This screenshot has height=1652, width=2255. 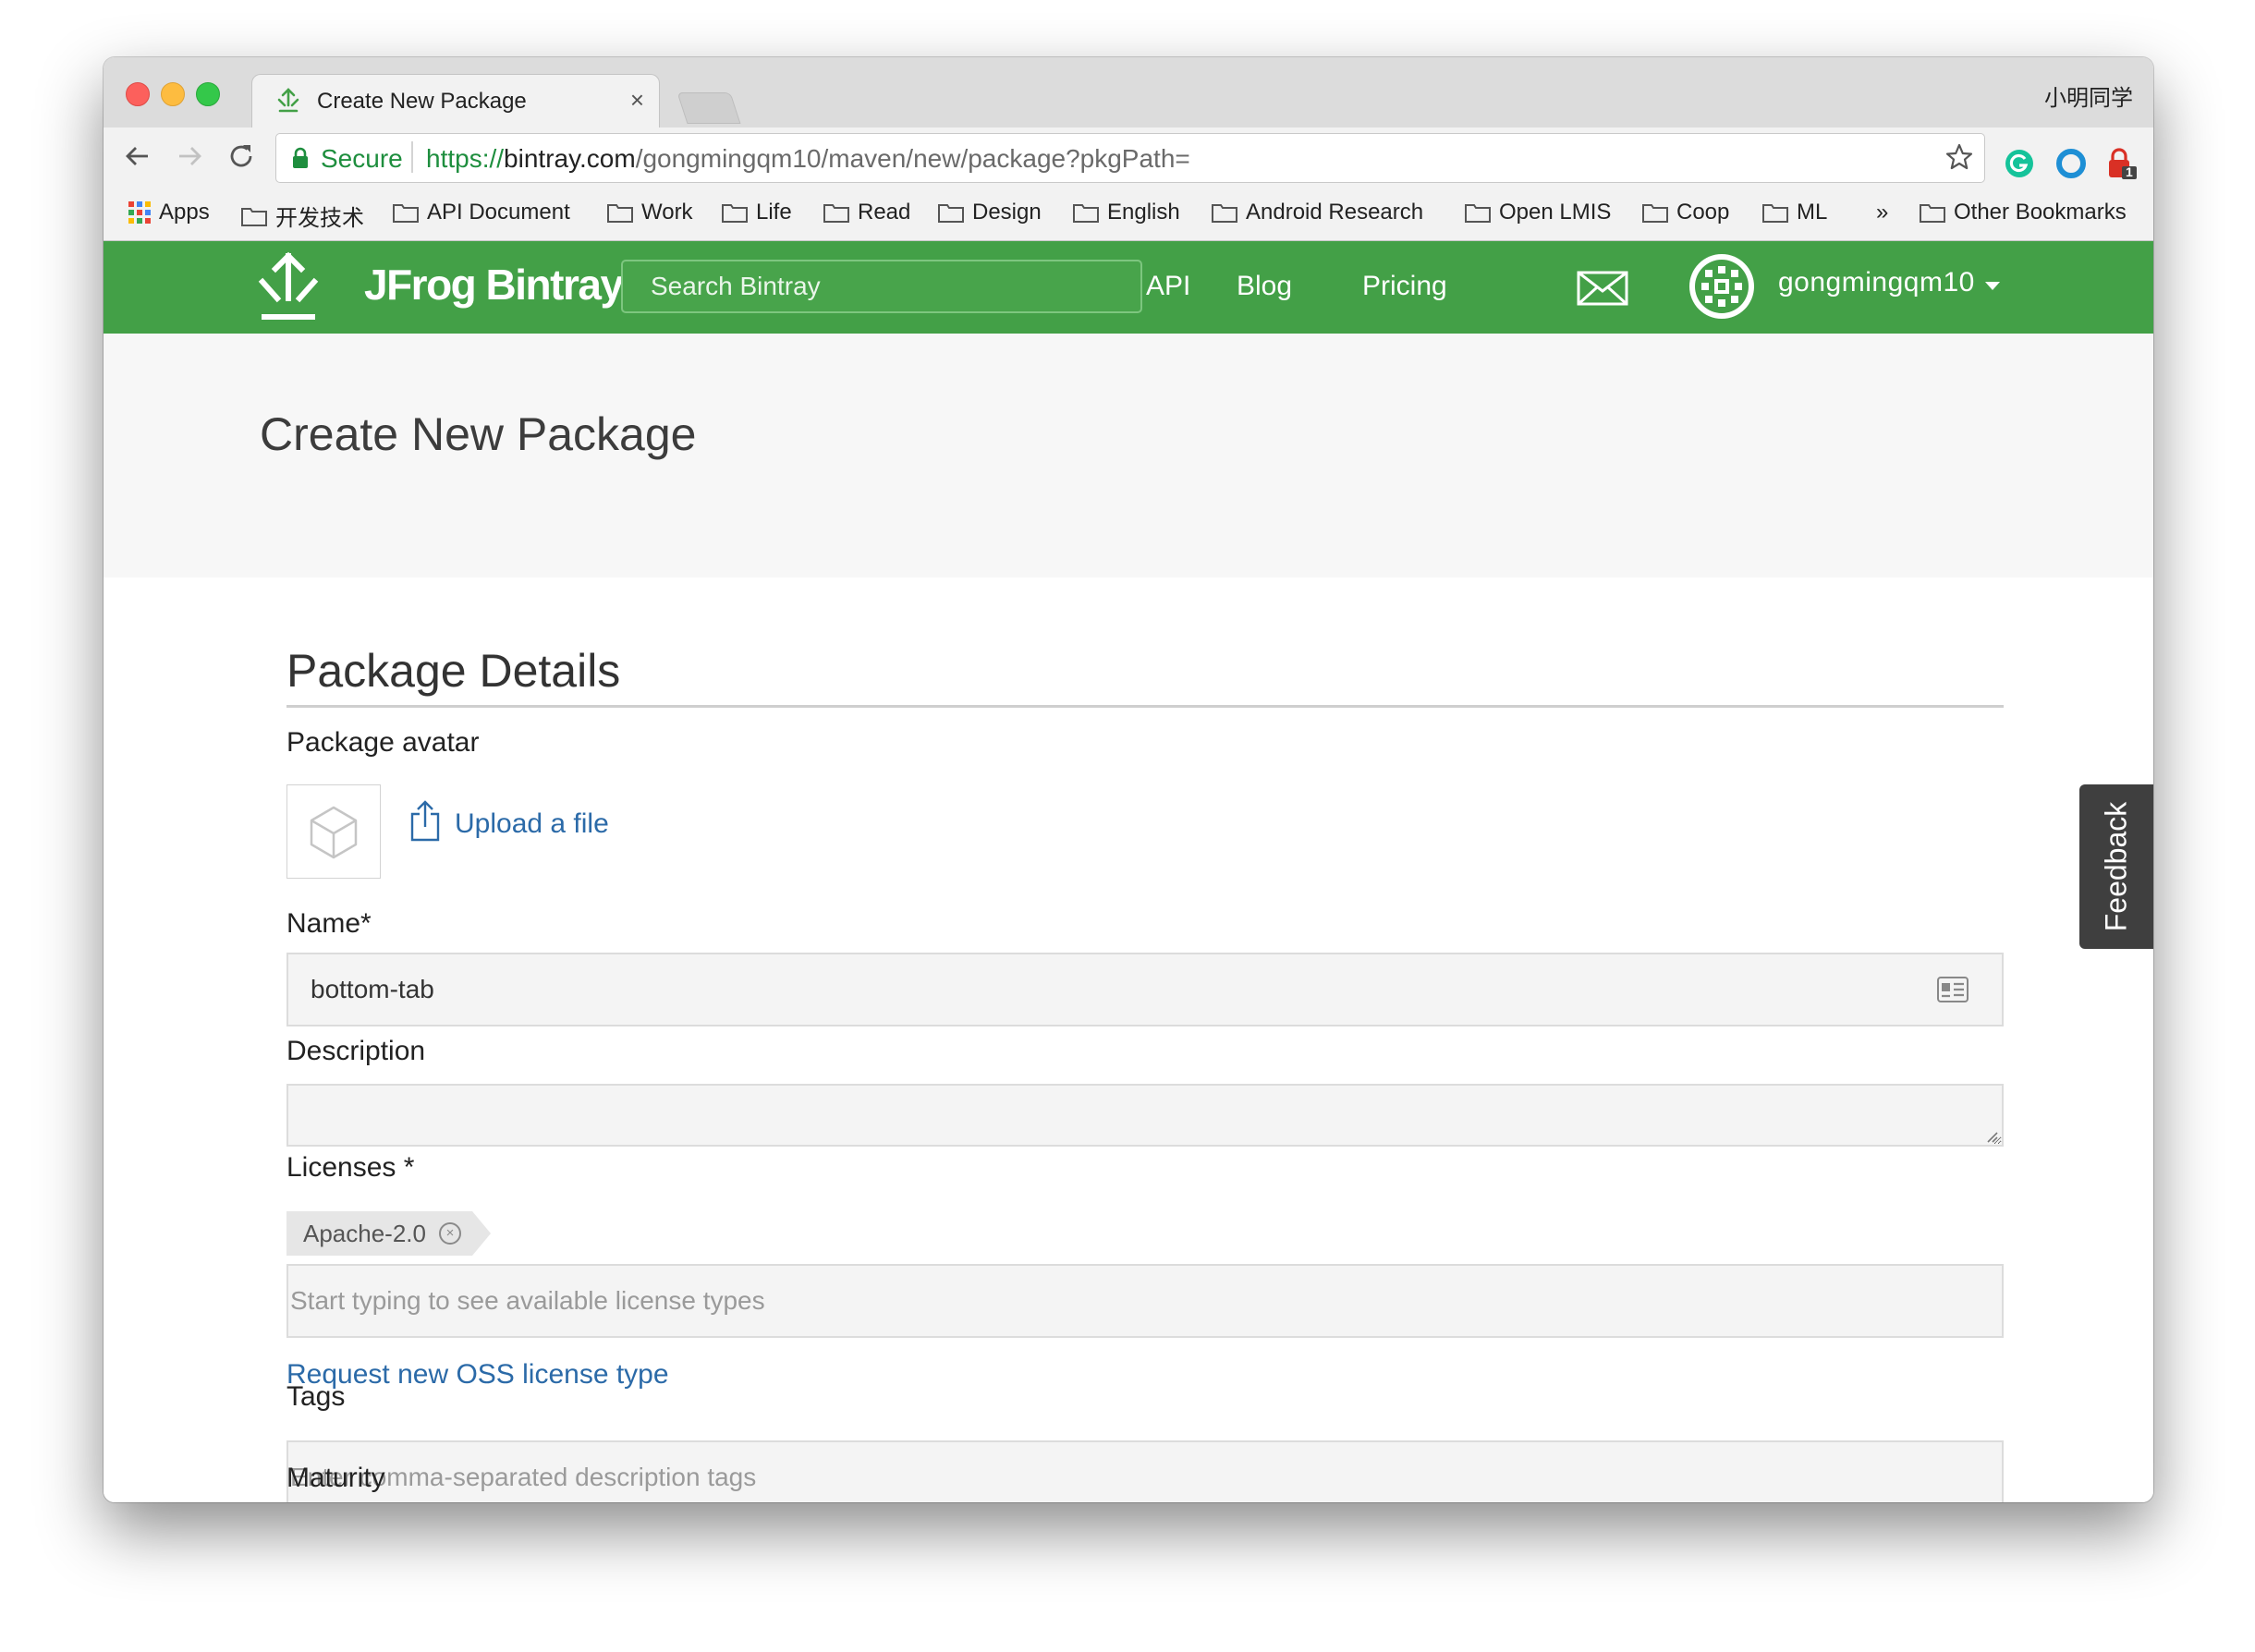 I want to click on url-separator, so click(x=412, y=157).